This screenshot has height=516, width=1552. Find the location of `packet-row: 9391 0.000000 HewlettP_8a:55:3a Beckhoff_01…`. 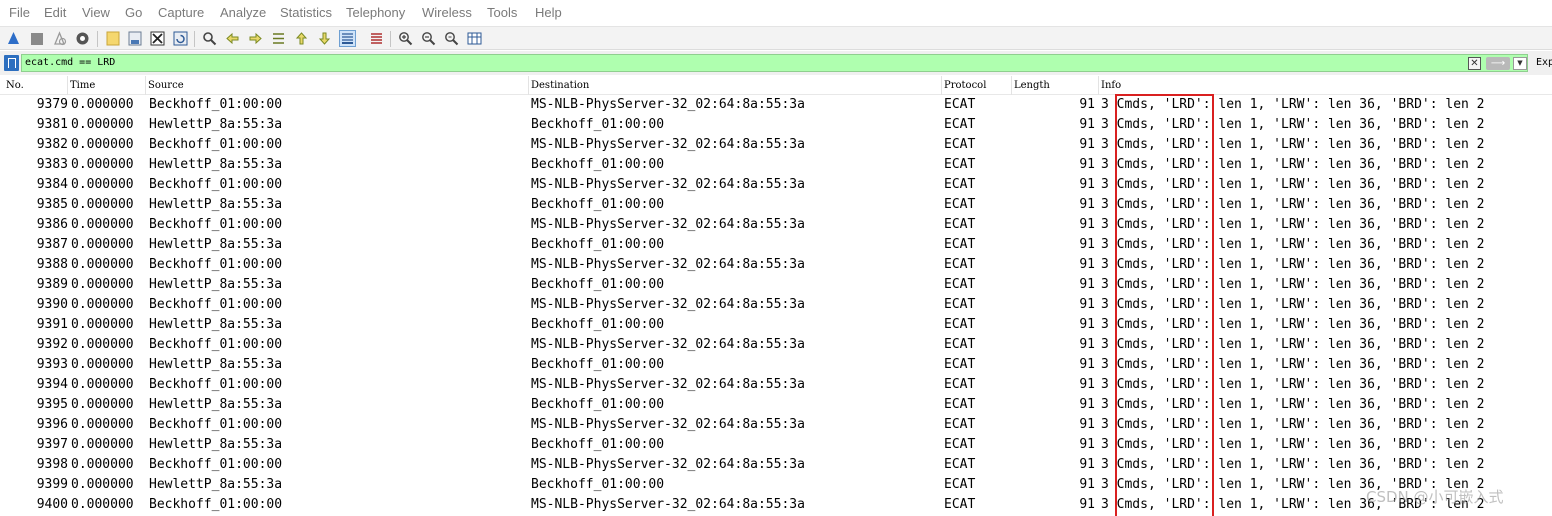

packet-row: 9391 0.000000 HewlettP_8a:55:3a Beckhoff_01… is located at coordinates (776, 325).